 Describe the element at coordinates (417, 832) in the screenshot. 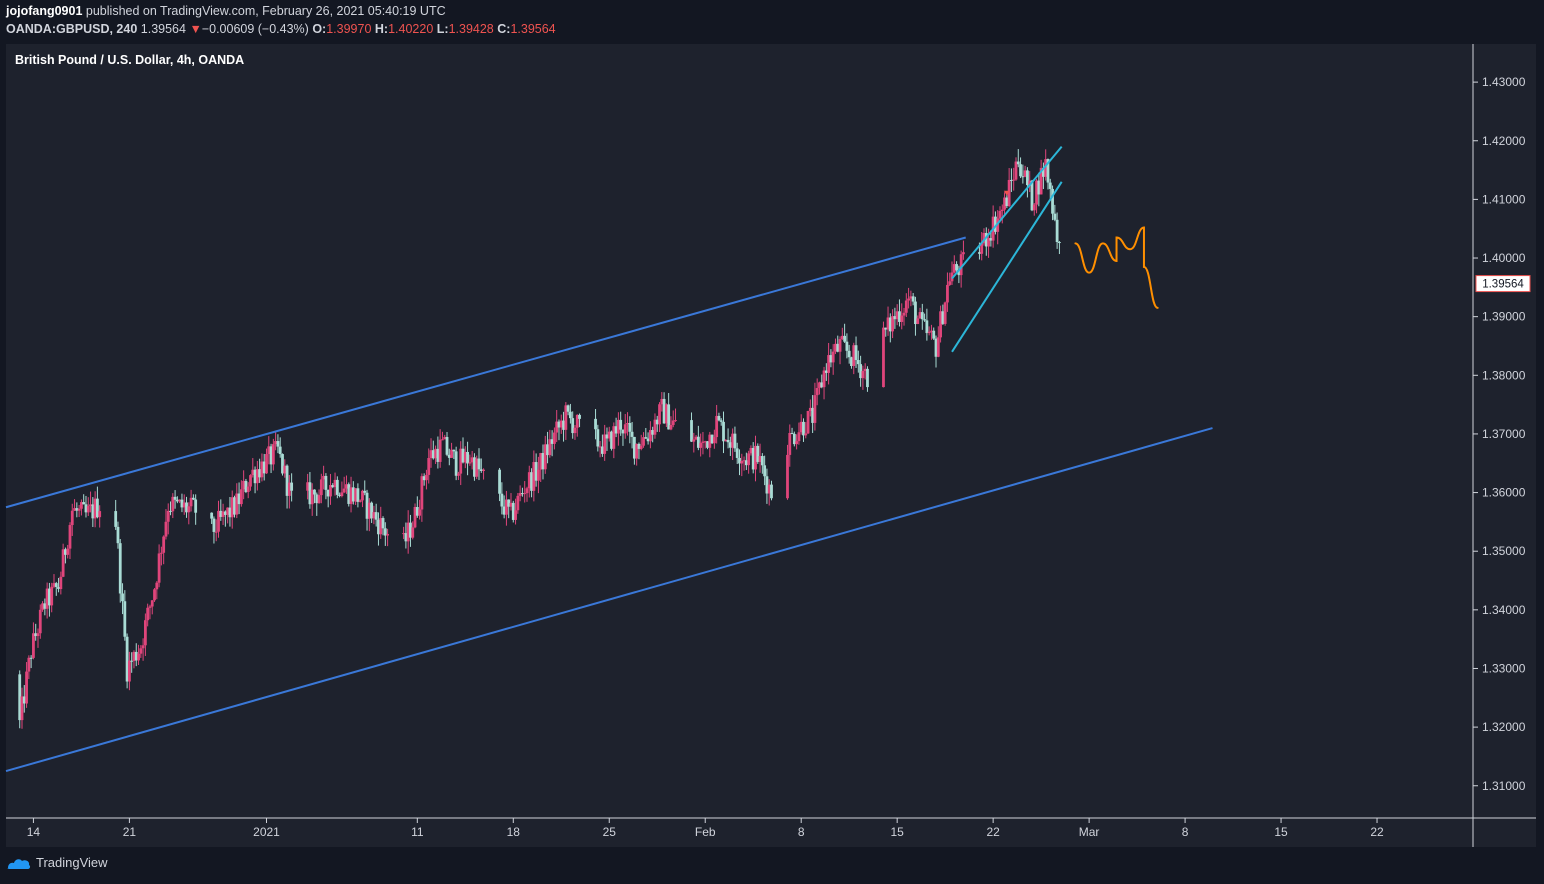

I see `x-tick-label: 11` at that location.